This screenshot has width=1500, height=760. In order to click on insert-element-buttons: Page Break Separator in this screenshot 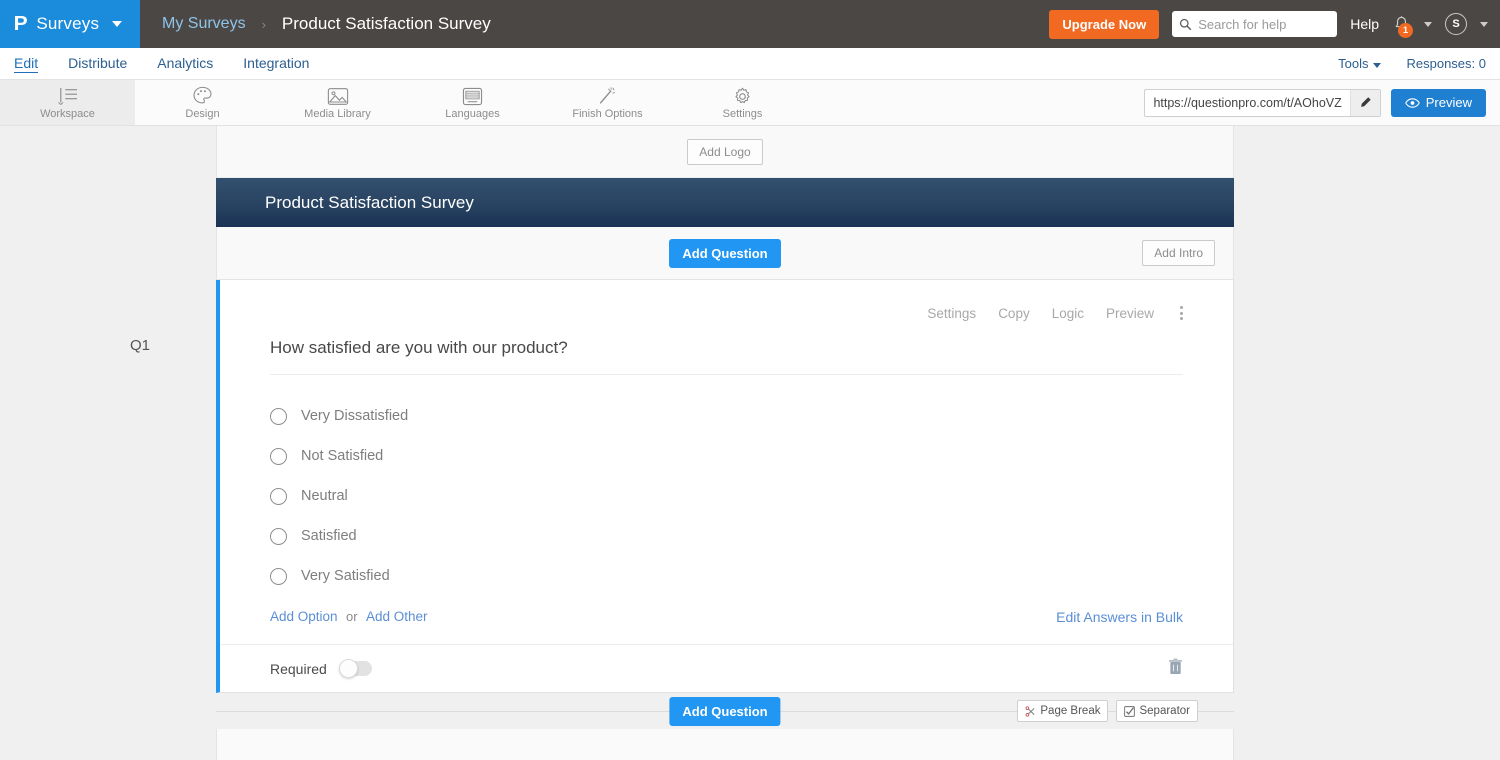, I will do `click(1107, 711)`.